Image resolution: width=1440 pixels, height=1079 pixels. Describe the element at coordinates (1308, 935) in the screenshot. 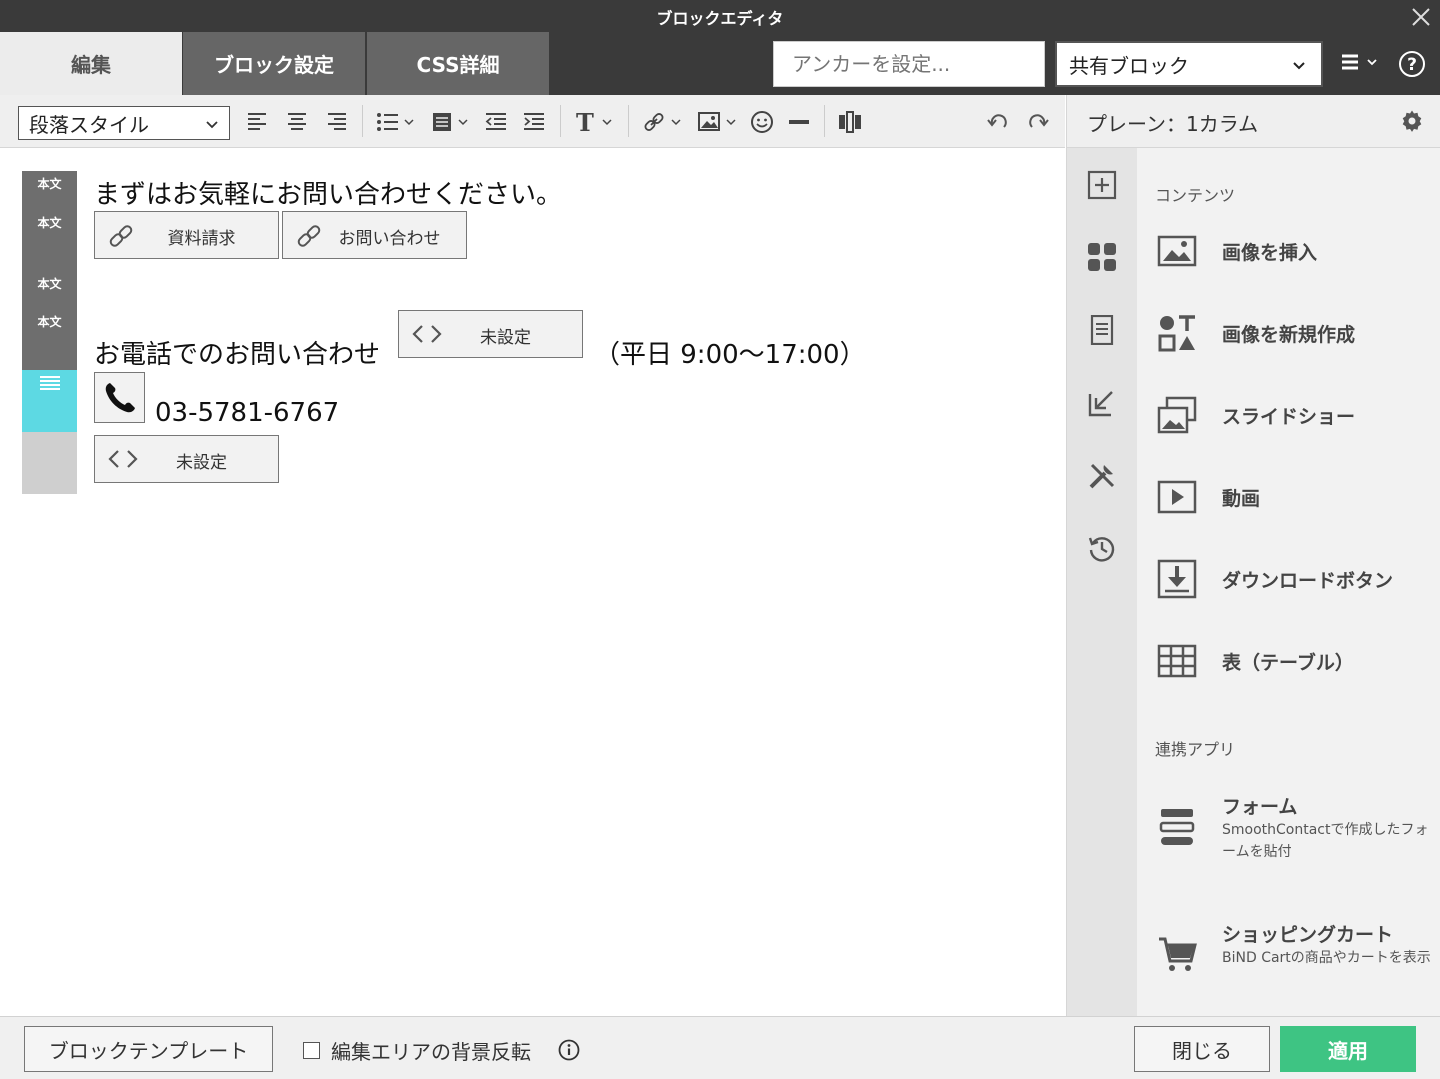

I see `item-label: ショッピングカート` at that location.